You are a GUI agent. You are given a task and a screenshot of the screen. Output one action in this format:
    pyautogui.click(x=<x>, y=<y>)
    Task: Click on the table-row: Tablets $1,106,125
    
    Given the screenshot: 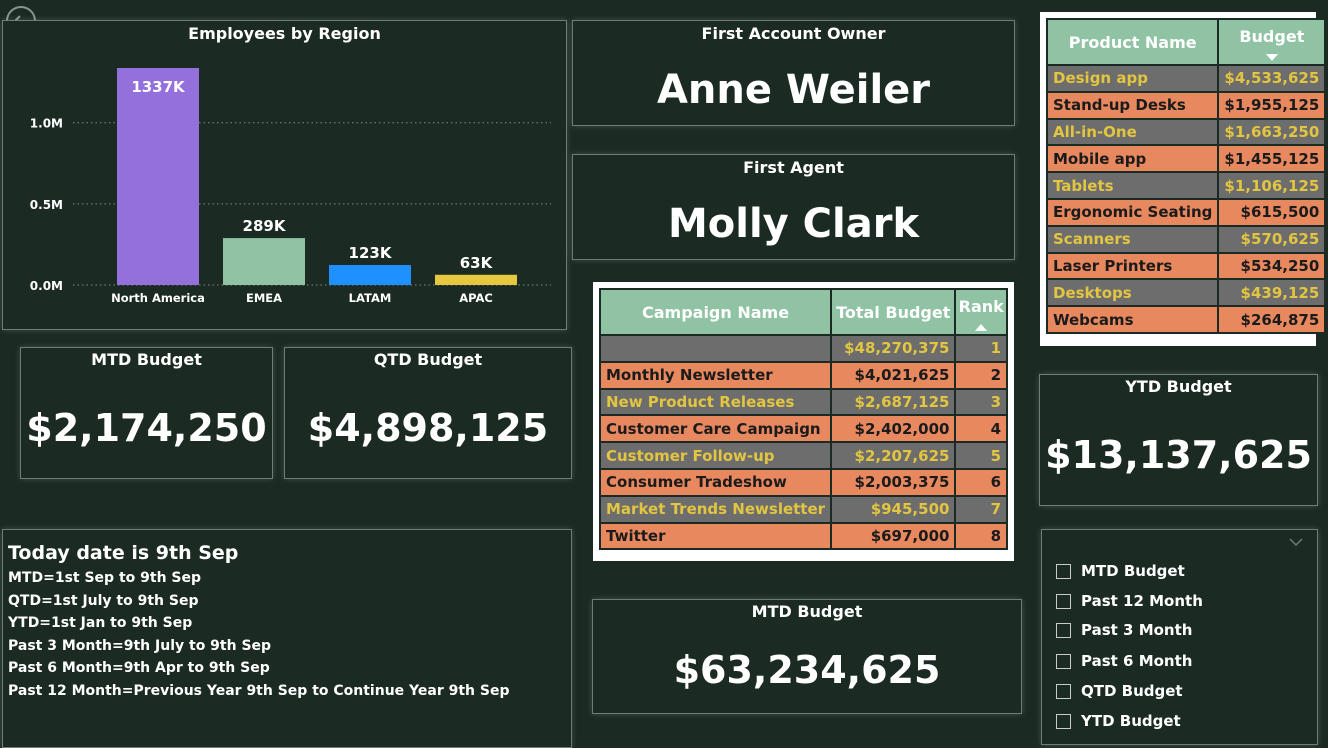 What is the action you would take?
    pyautogui.click(x=1186, y=185)
    